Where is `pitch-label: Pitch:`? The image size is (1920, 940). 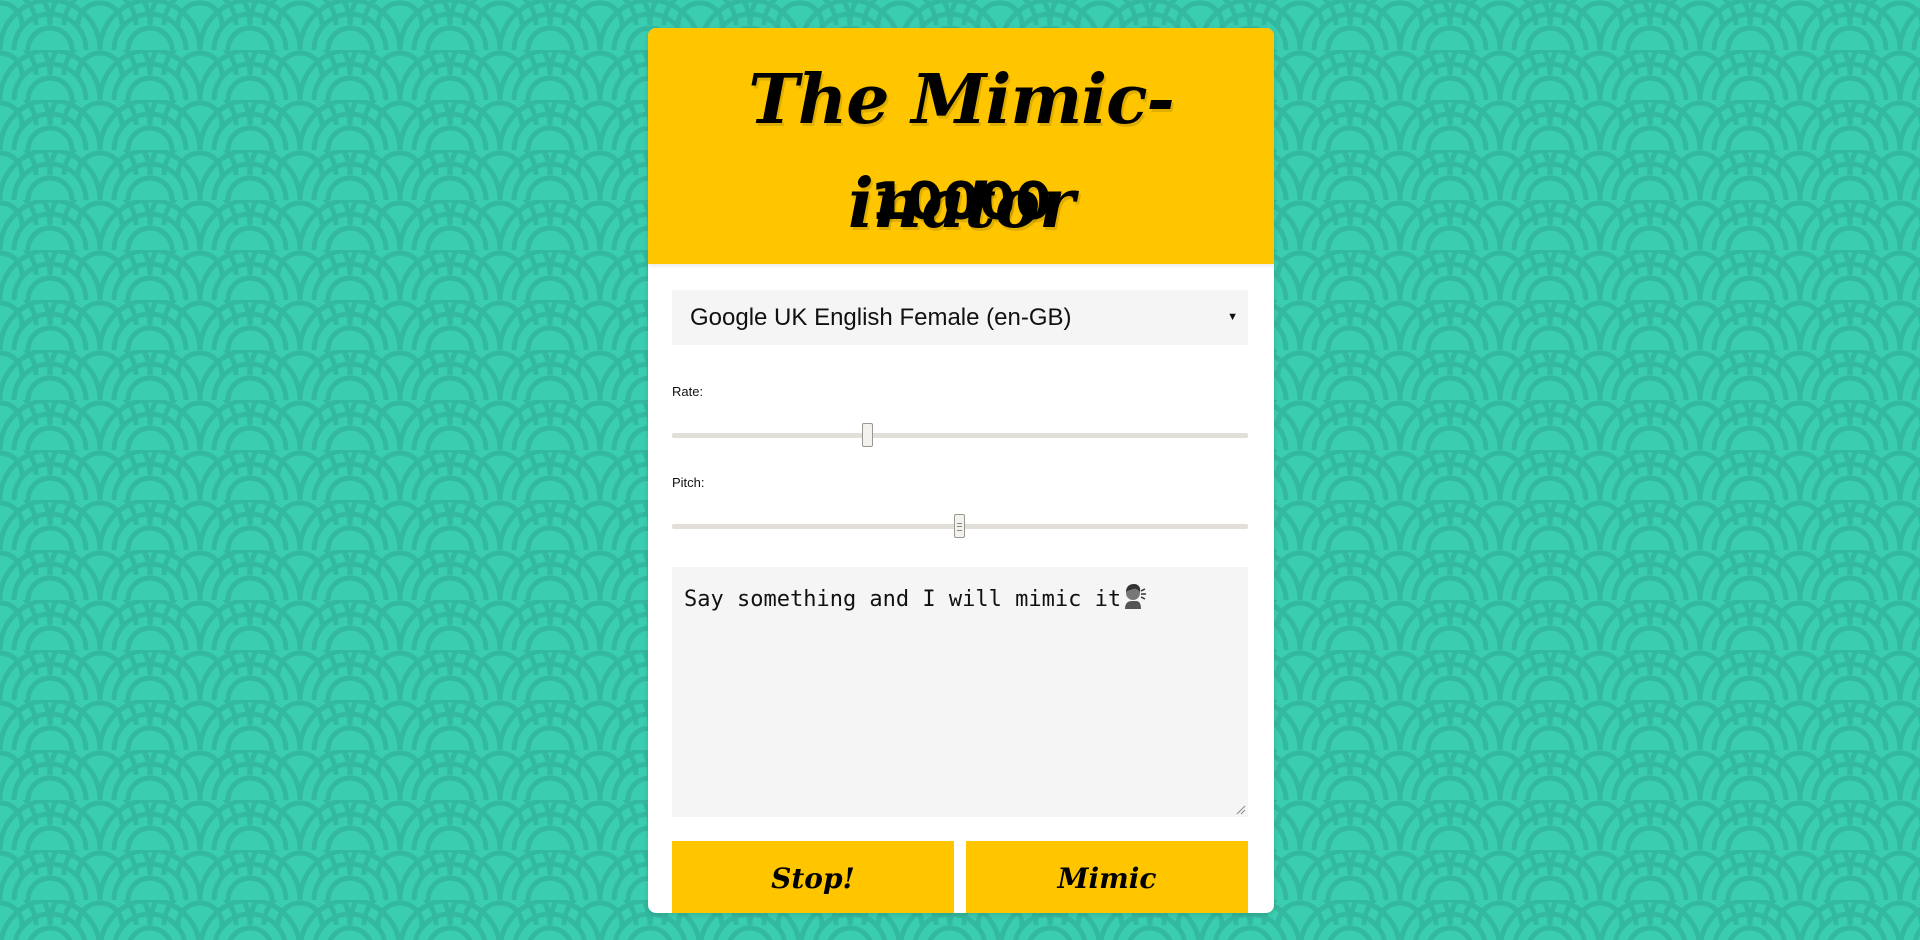 pitch-label: Pitch: is located at coordinates (688, 482).